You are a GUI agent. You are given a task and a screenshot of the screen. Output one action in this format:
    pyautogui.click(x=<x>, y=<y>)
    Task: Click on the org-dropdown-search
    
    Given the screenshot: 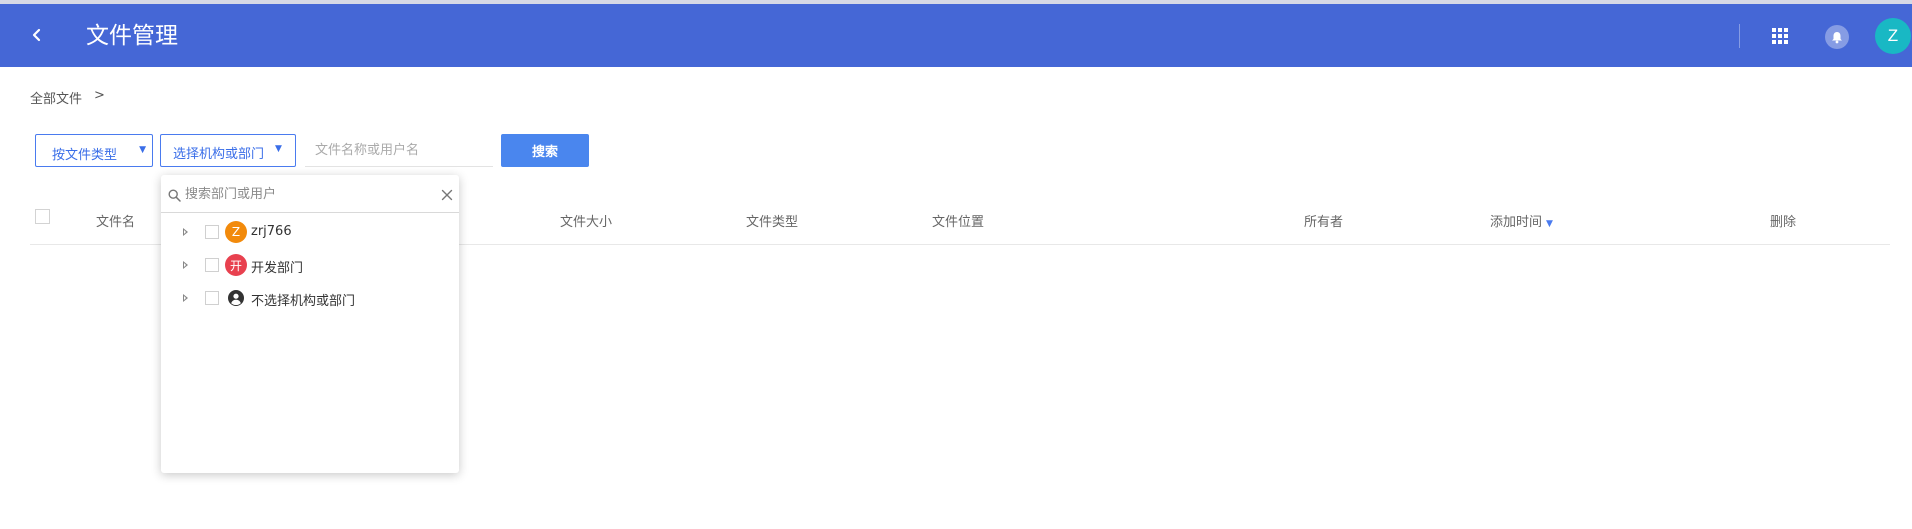 What is the action you would take?
    pyautogui.click(x=310, y=194)
    